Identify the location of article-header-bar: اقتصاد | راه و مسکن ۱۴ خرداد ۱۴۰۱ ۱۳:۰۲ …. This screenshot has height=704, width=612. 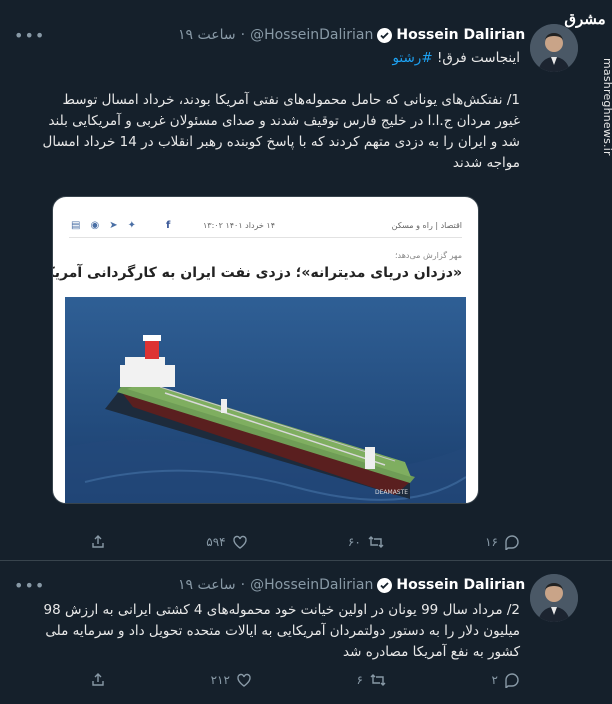
(265, 217).